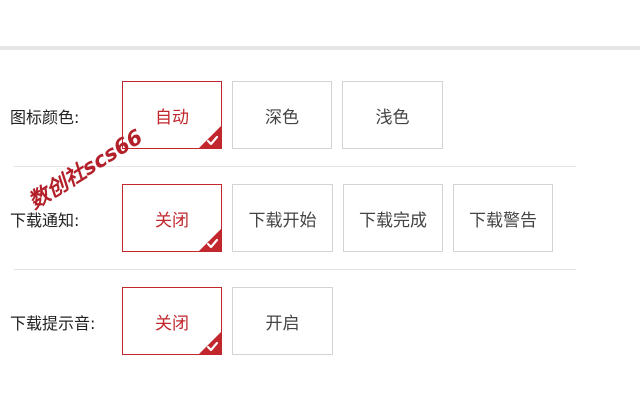  What do you see at coordinates (392, 117) in the screenshot?
I see `option-label: 浅色` at bounding box center [392, 117].